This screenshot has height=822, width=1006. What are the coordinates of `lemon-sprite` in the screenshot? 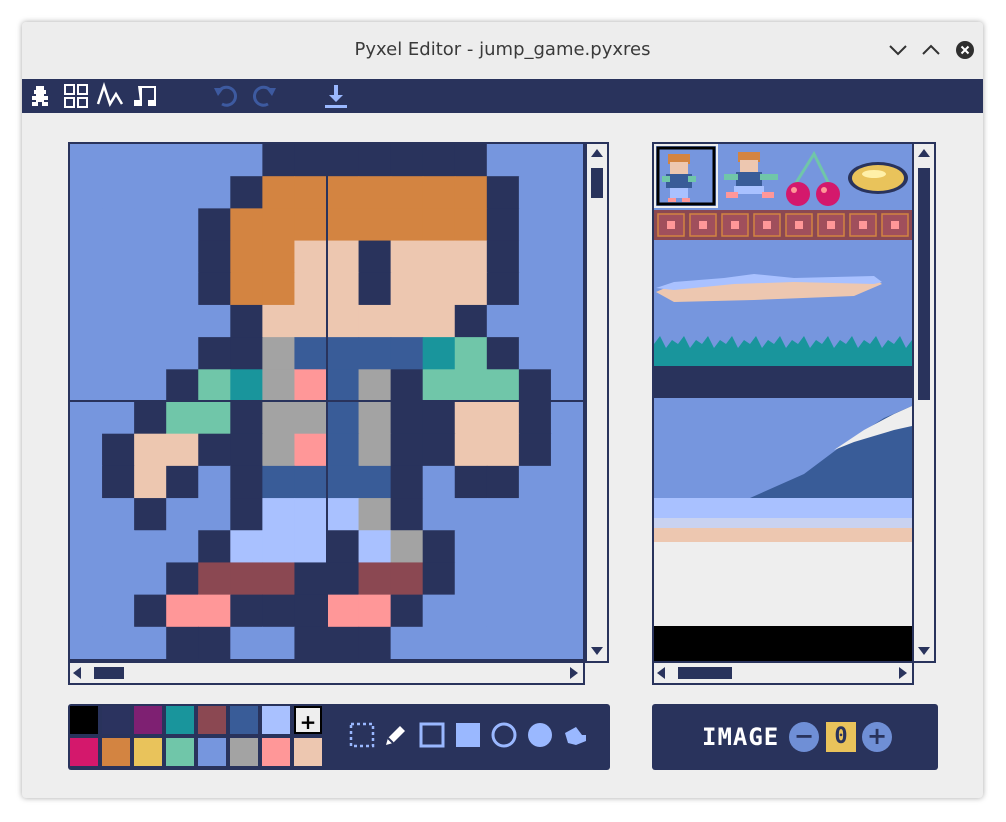 It's located at (878, 178).